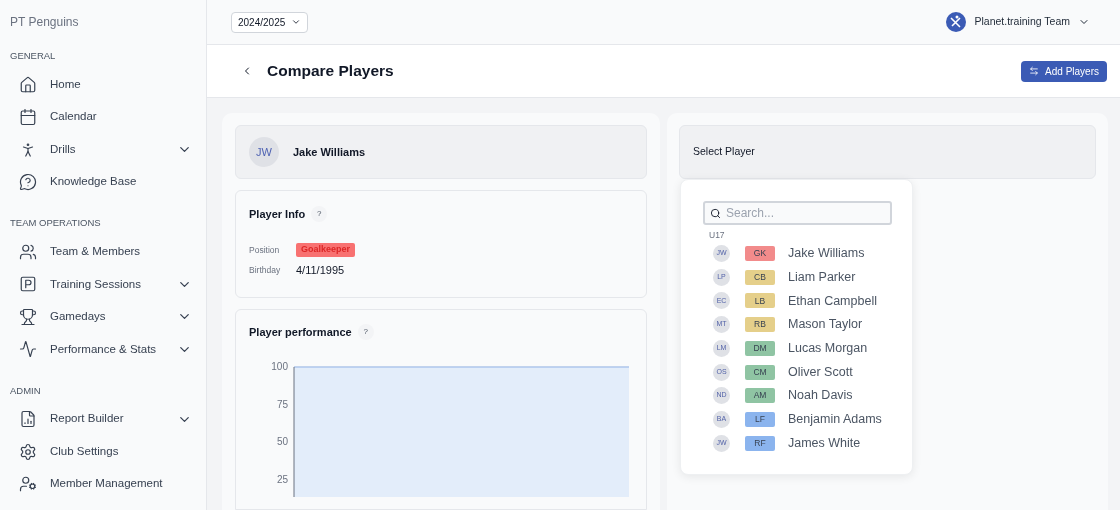 The height and width of the screenshot is (510, 1120). What do you see at coordinates (887, 152) in the screenshot?
I see `player-select: Select Player` at bounding box center [887, 152].